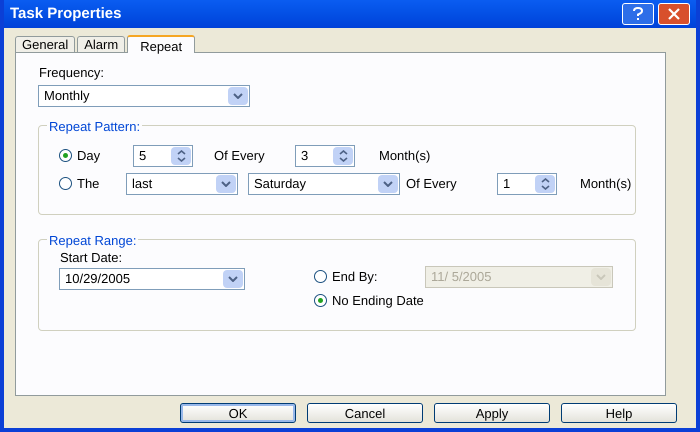  Describe the element at coordinates (324, 183) in the screenshot. I see `weekday-dropdown: Saturday` at that location.